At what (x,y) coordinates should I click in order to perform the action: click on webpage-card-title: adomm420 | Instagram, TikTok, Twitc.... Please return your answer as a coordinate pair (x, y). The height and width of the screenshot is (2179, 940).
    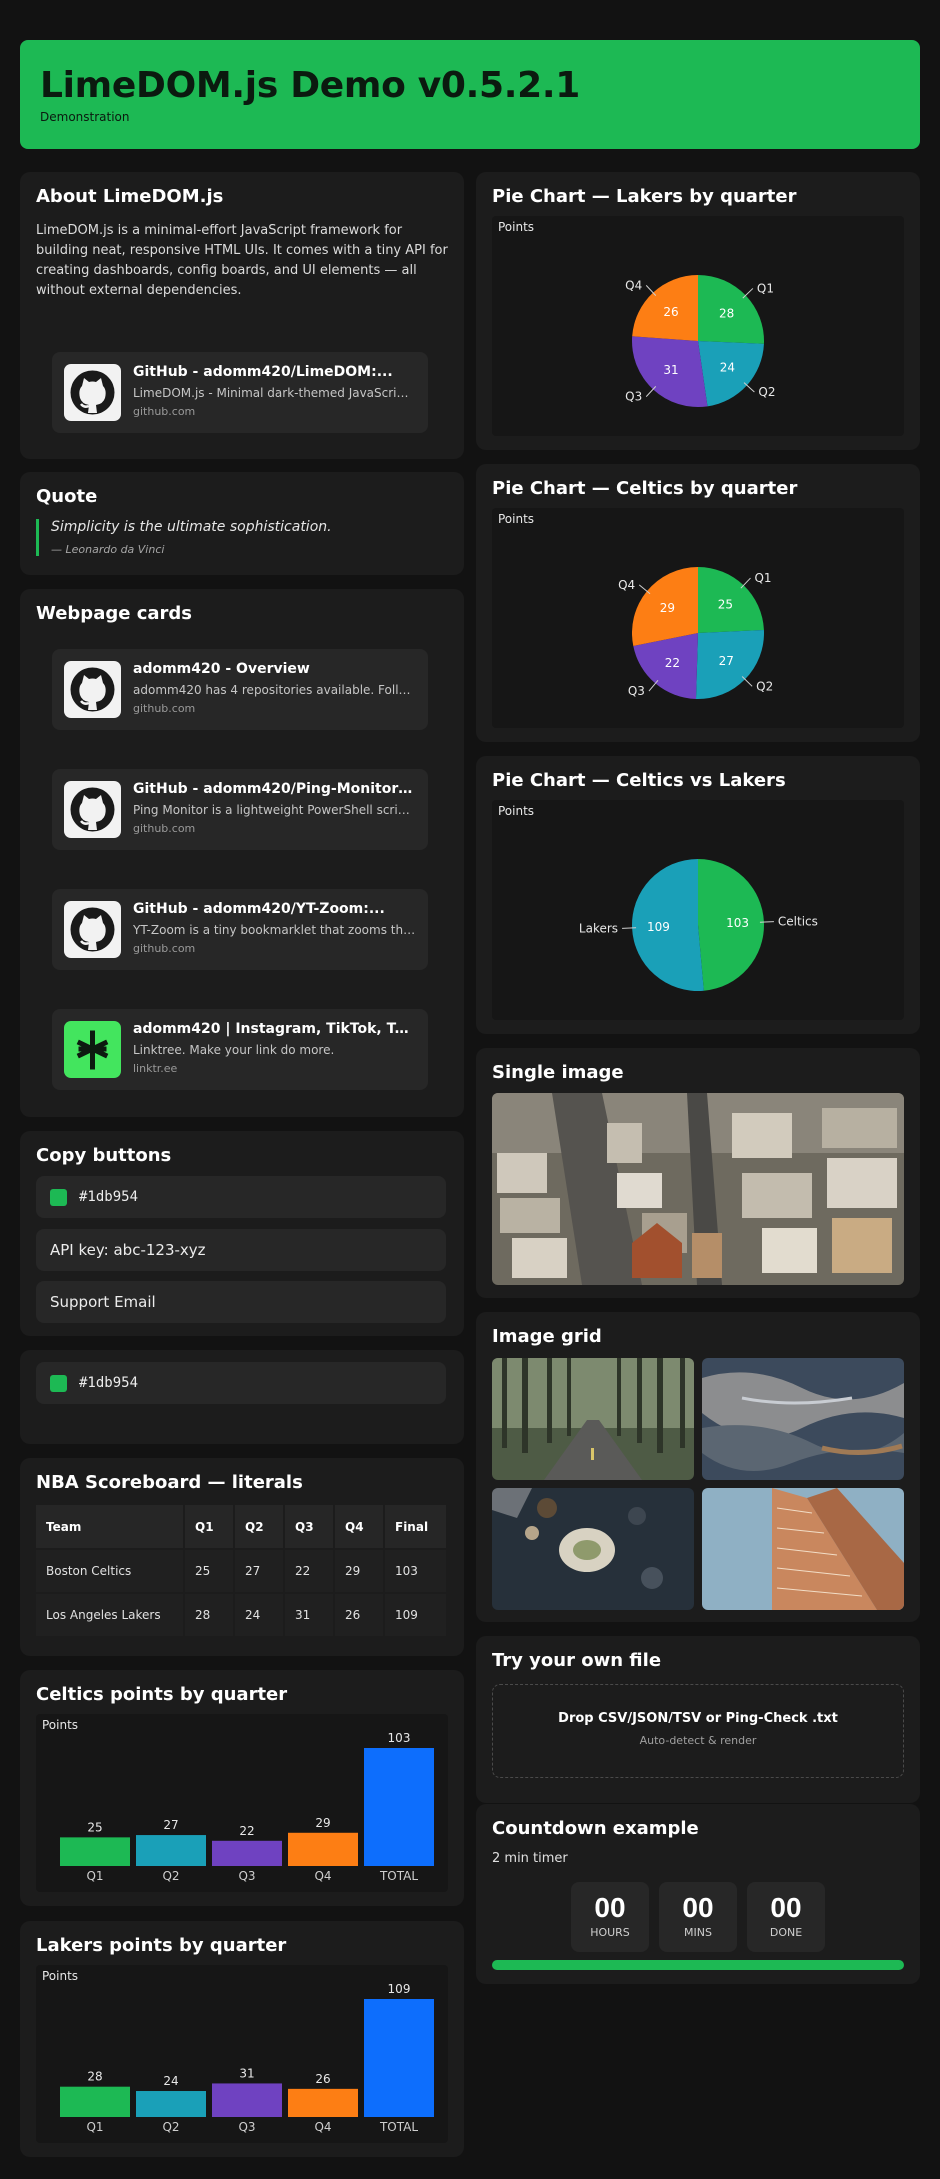
    Looking at the image, I should click on (274, 1029).